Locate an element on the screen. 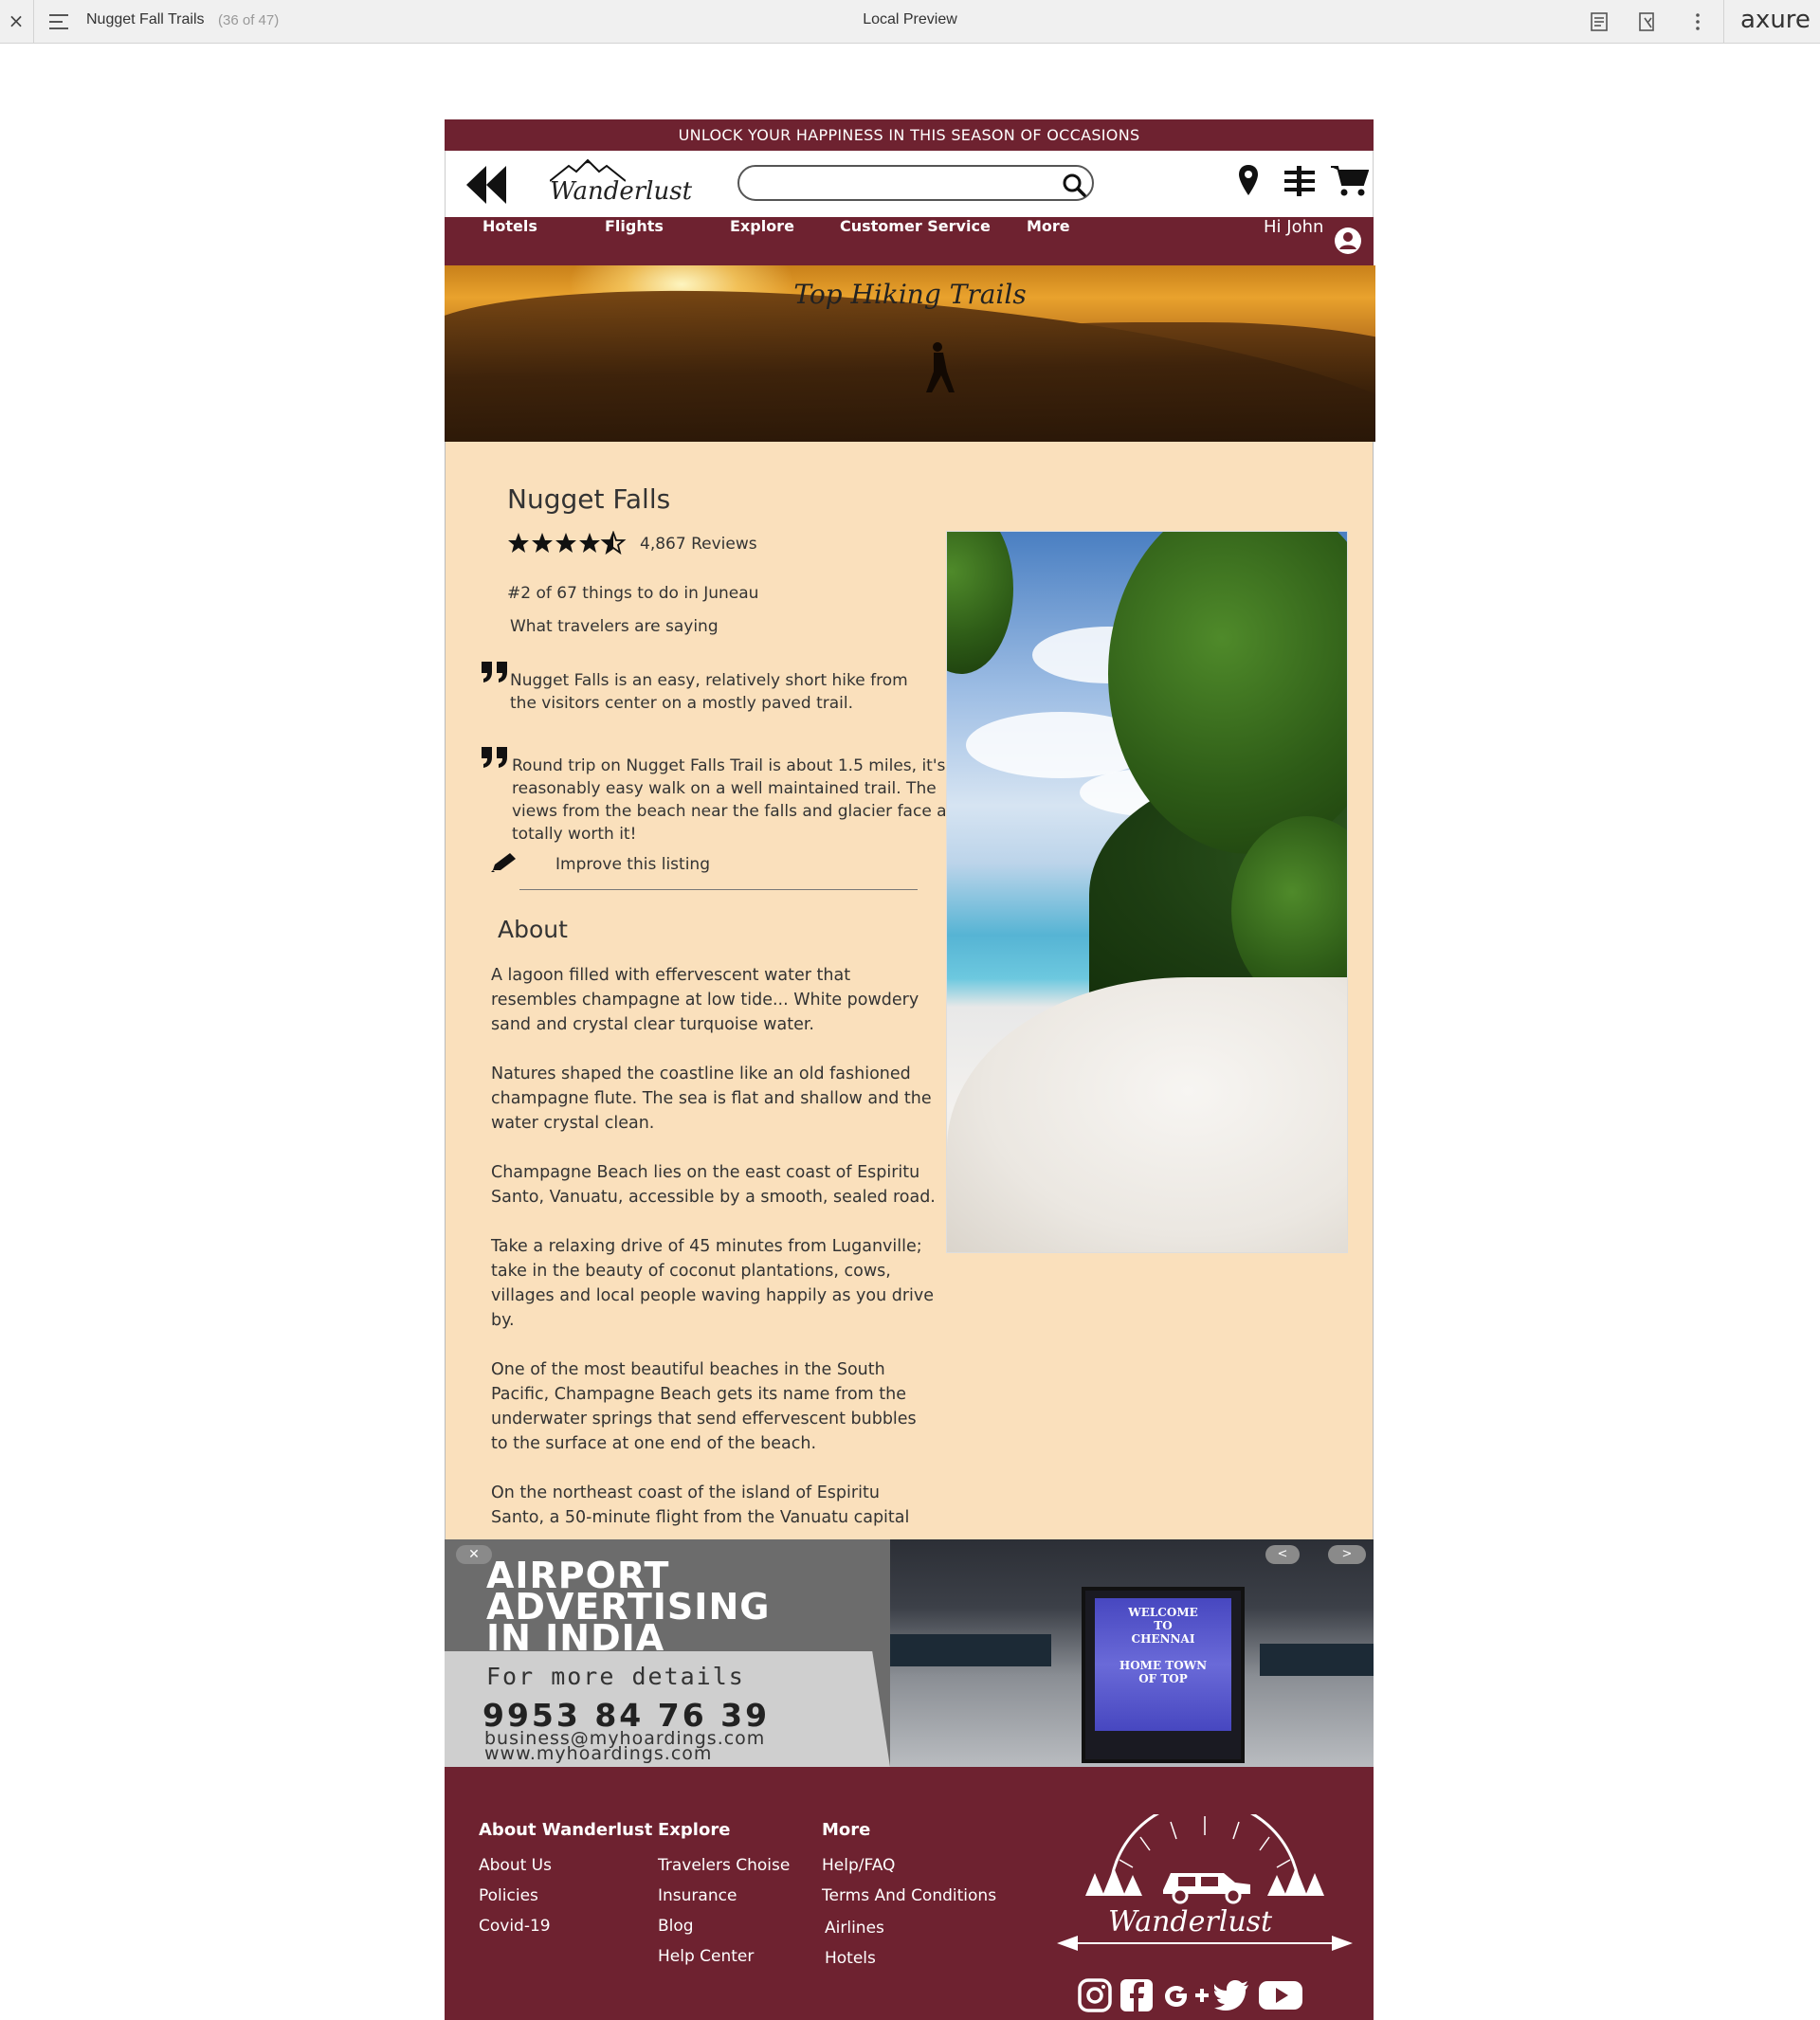 The height and width of the screenshot is (2020, 1820). reviews-heading: What travelers are saying is located at coordinates (614, 626).